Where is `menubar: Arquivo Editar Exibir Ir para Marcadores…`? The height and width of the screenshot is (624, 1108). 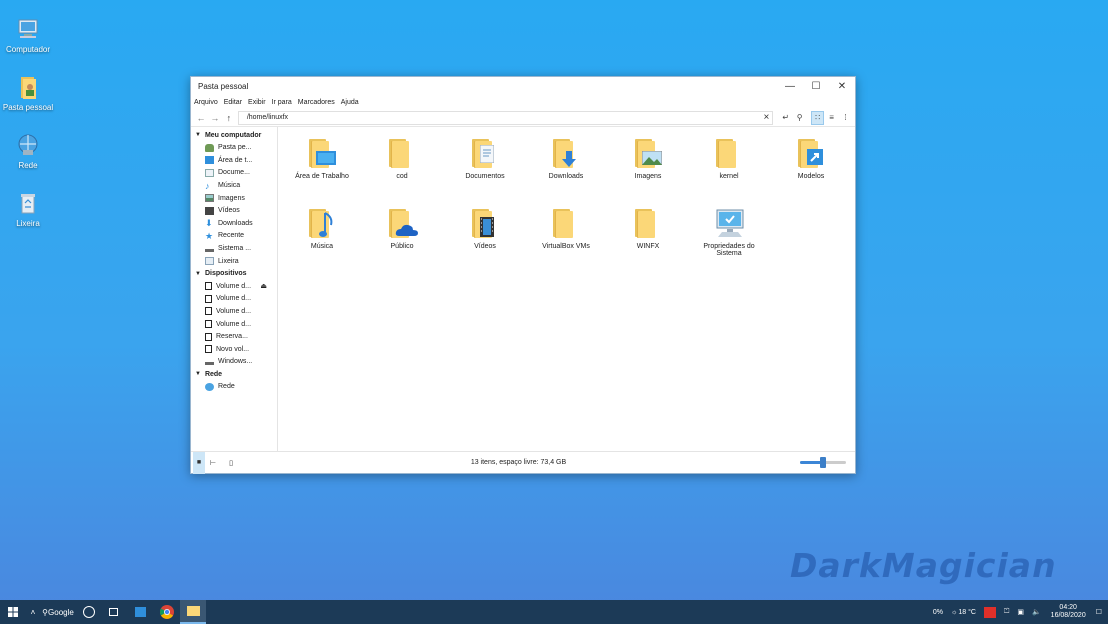
menubar: Arquivo Editar Exibir Ir para Marcadores… is located at coordinates (523, 102).